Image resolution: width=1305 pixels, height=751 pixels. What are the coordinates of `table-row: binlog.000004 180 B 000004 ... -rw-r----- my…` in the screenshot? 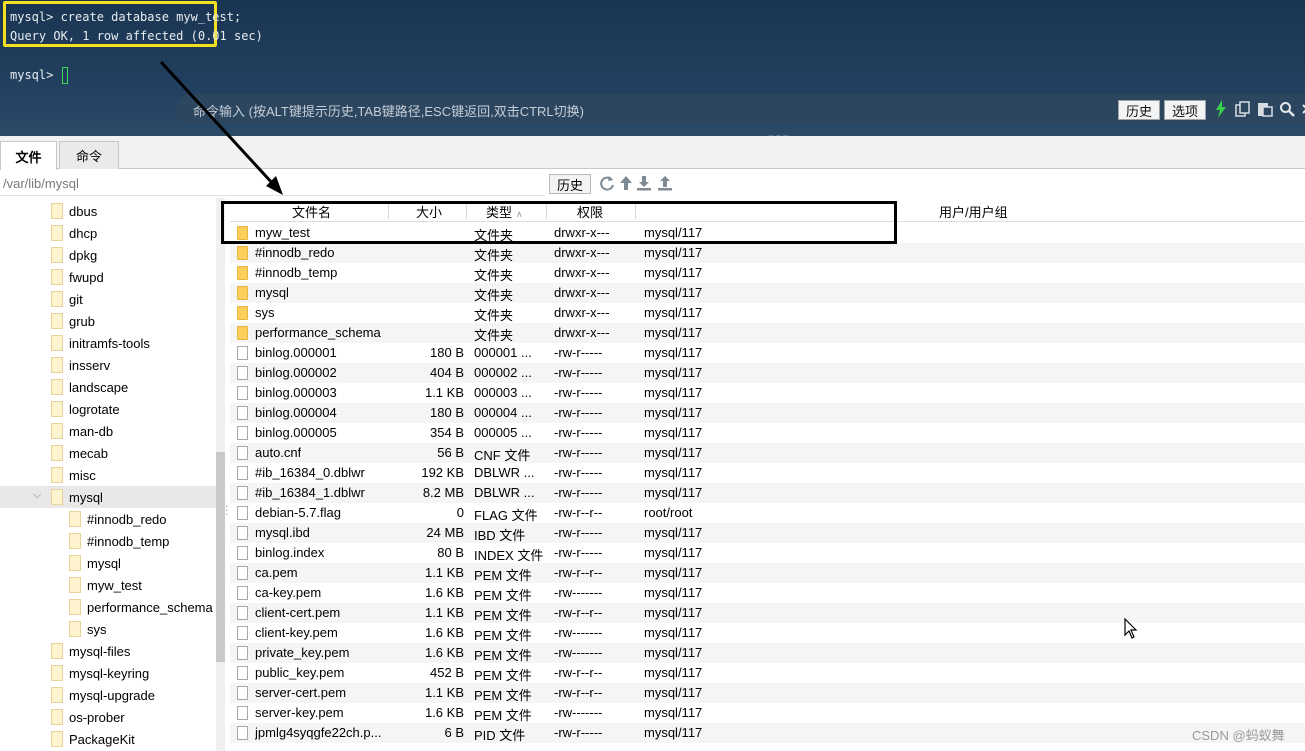 It's located at (767, 413).